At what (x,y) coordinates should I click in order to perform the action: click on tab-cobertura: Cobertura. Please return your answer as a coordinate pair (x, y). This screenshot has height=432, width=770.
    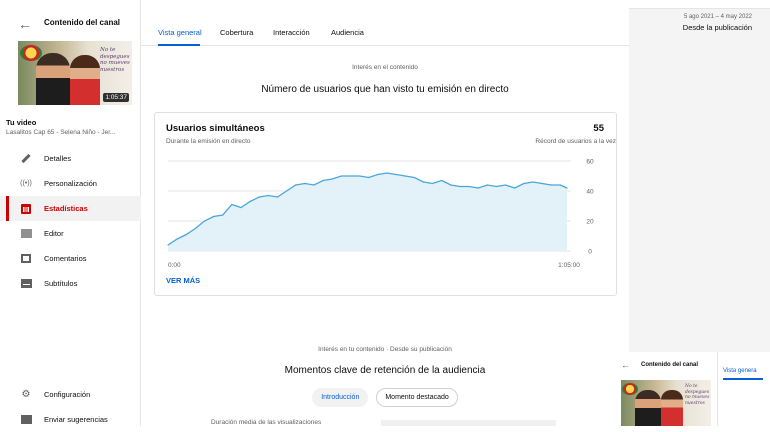
    Looking at the image, I should click on (236, 32).